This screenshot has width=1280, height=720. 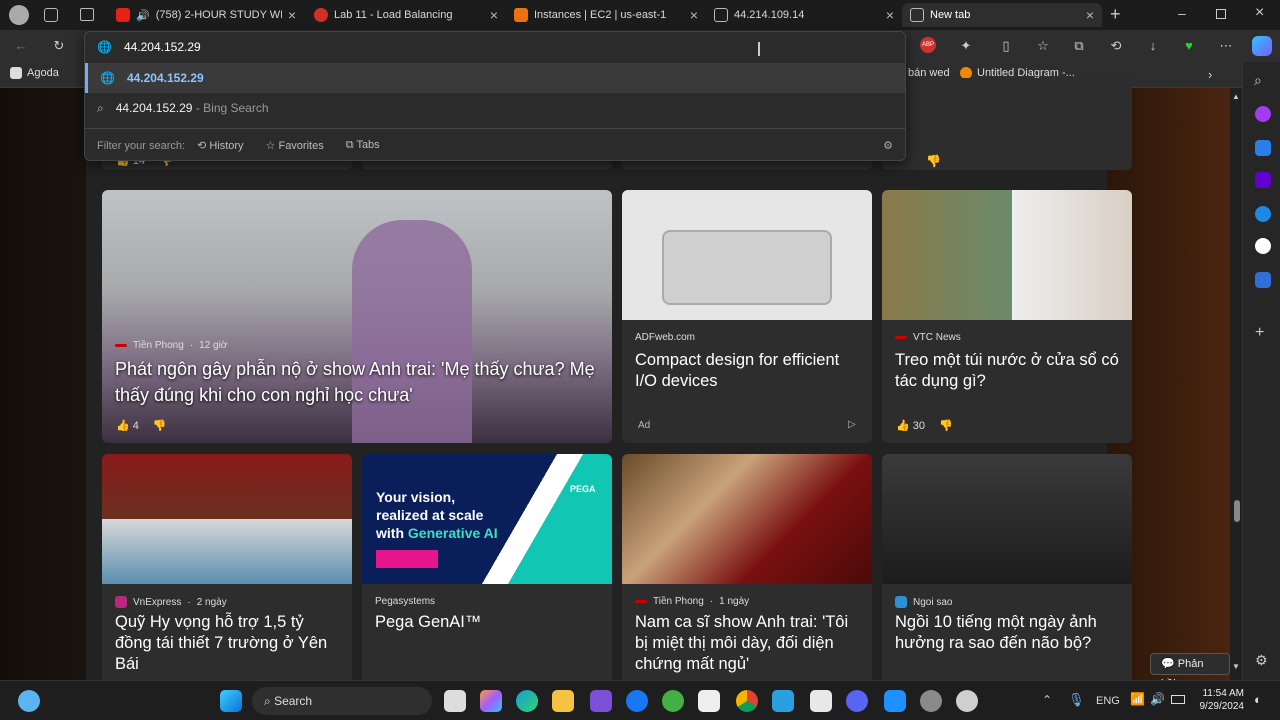 What do you see at coordinates (29, 701) in the screenshot?
I see `weather-icon` at bounding box center [29, 701].